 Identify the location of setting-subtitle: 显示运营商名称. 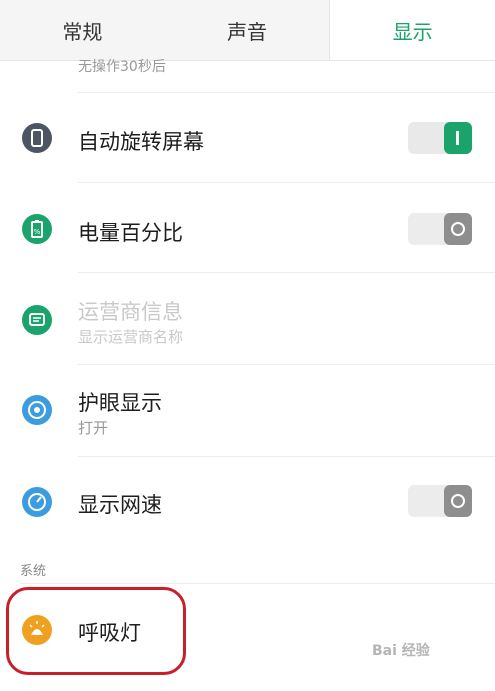
(131, 337).